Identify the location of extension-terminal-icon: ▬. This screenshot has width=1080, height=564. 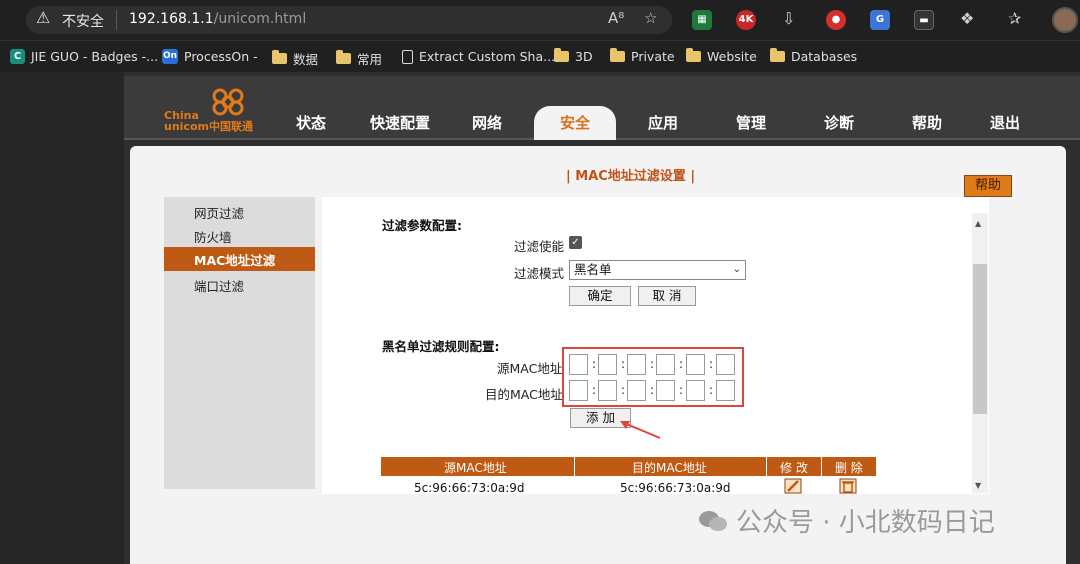
(924, 20).